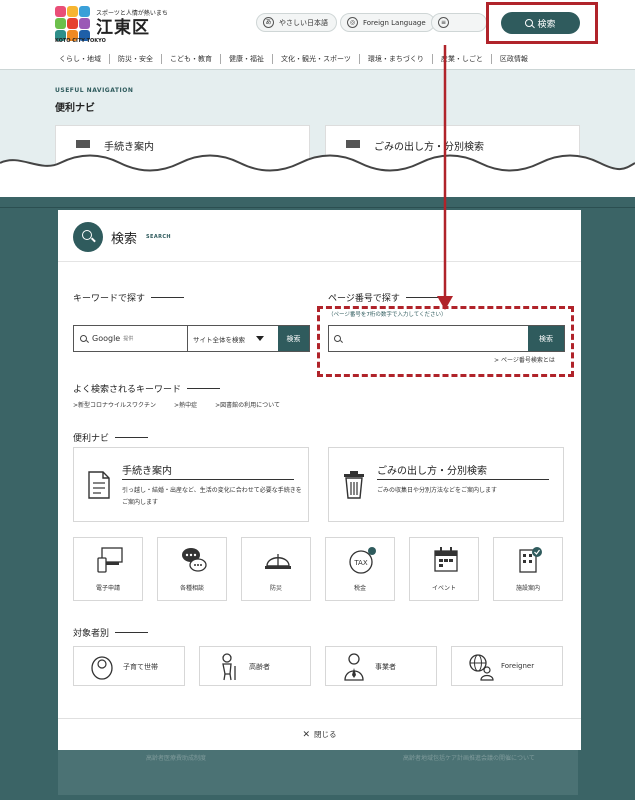  Describe the element at coordinates (360, 563) in the screenshot. I see `svg-text: TAX` at that location.